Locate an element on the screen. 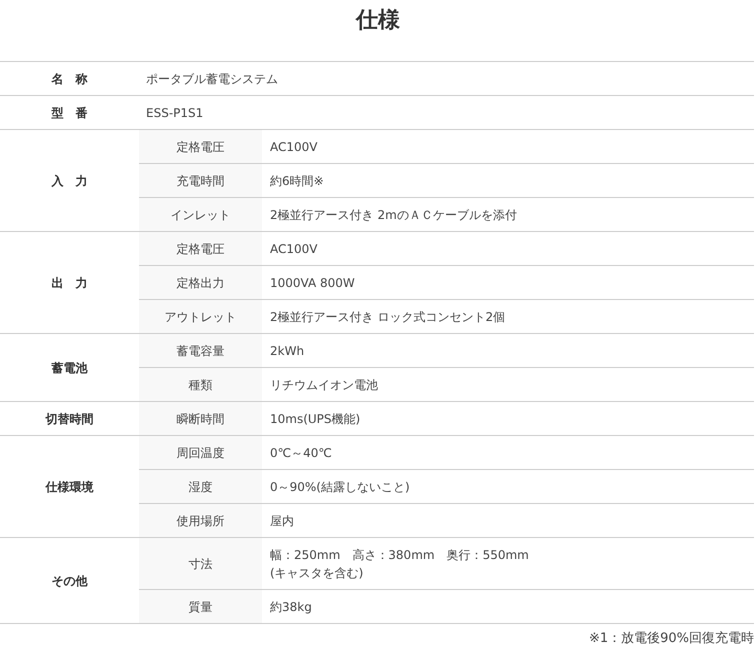  row-label: 蓄電容量 is located at coordinates (200, 351).